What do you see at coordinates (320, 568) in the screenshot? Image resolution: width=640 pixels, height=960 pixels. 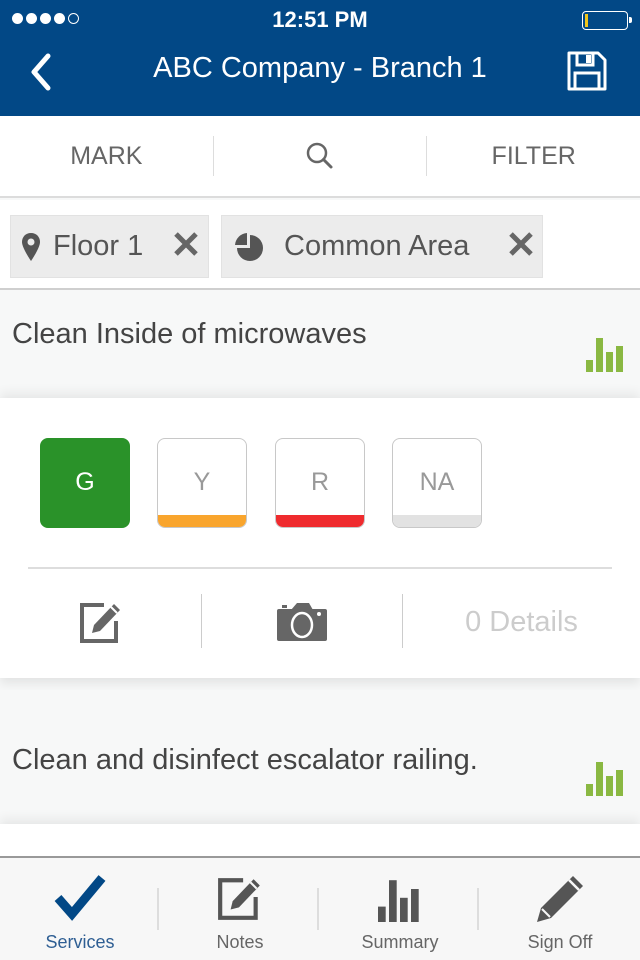 I see `card-divider` at bounding box center [320, 568].